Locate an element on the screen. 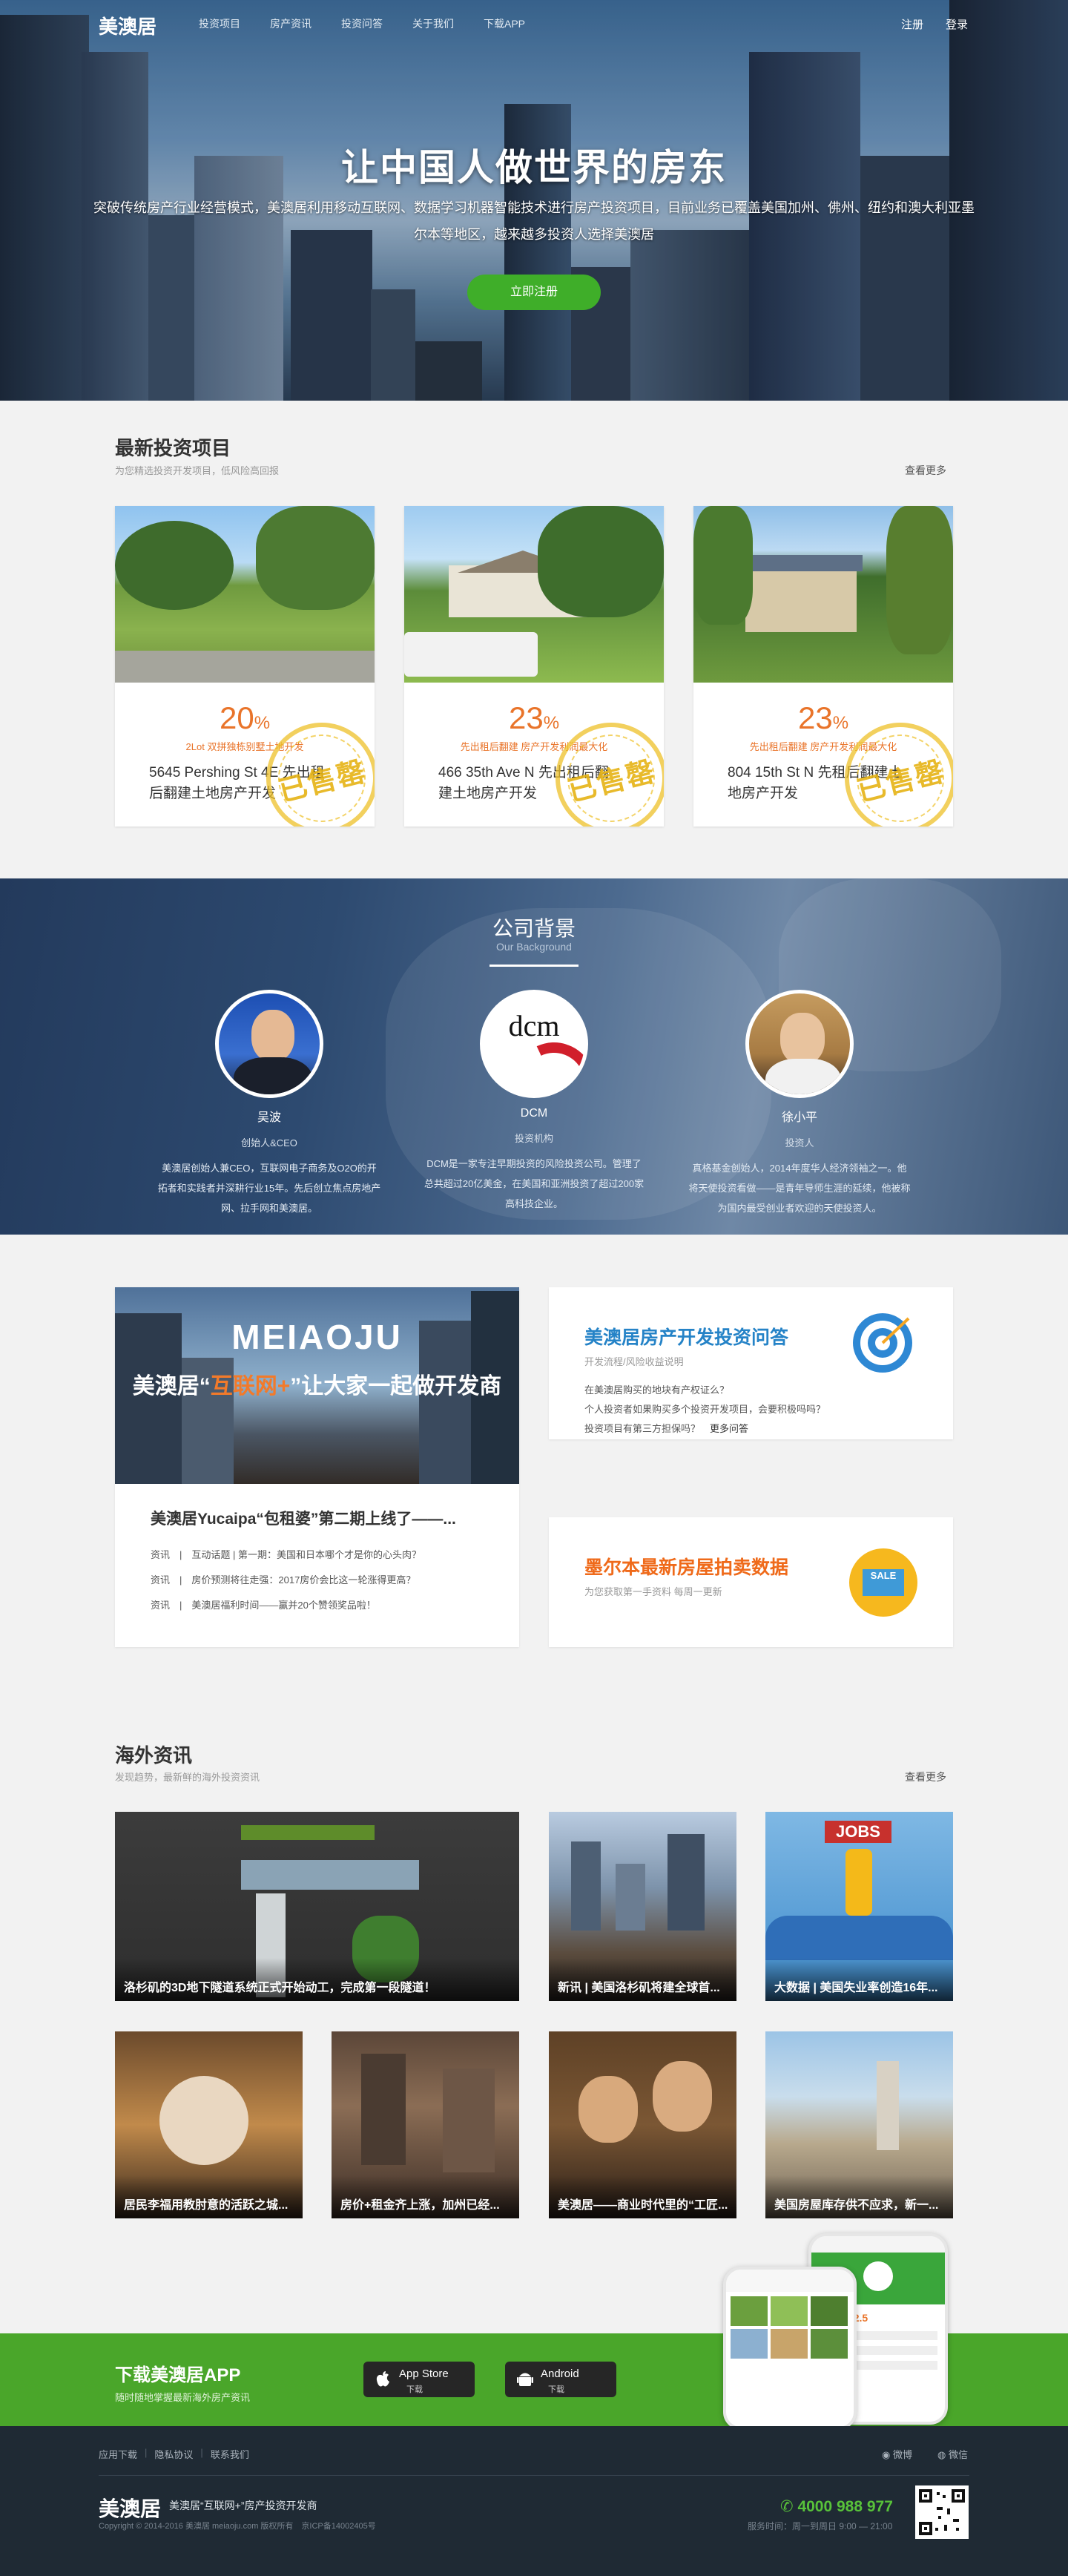 Image resolution: width=1068 pixels, height=2576 pixels. auction-title: 墨尔本最新房屋拍卖数据 is located at coordinates (686, 1568).